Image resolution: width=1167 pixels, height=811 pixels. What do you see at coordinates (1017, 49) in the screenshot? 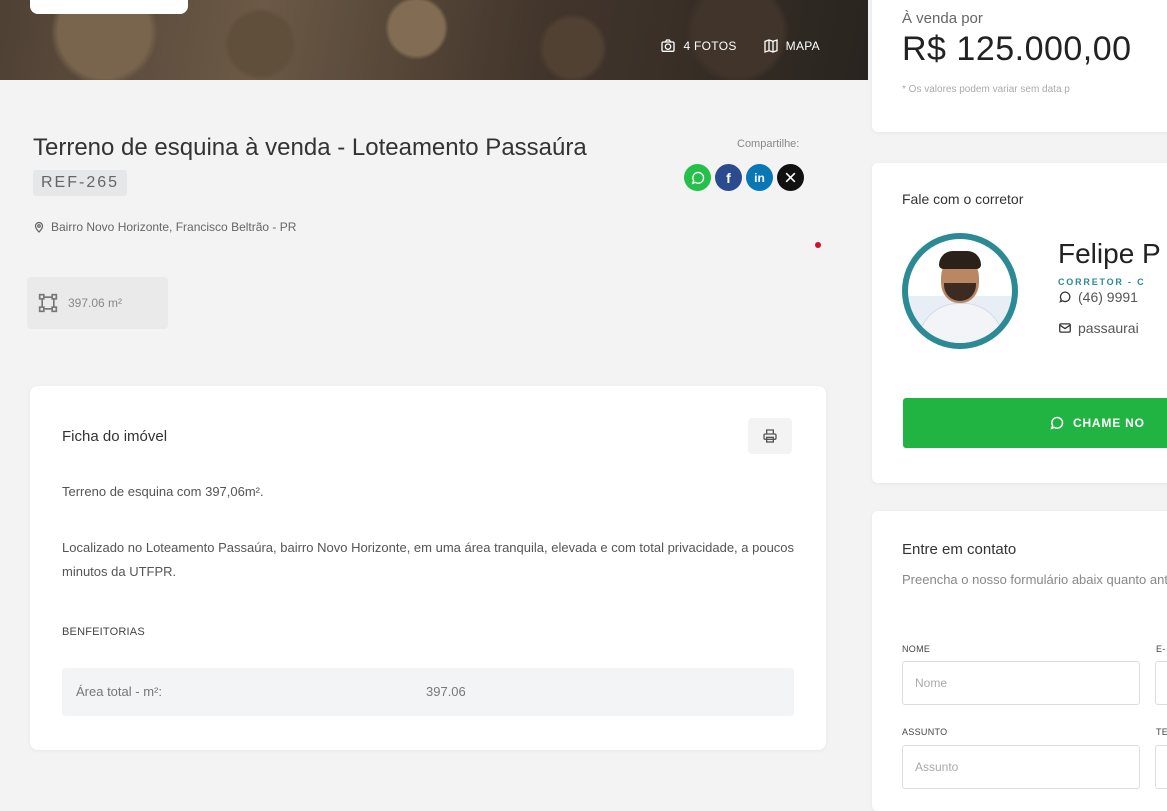
I see `price-value: R$ 125.000,00` at bounding box center [1017, 49].